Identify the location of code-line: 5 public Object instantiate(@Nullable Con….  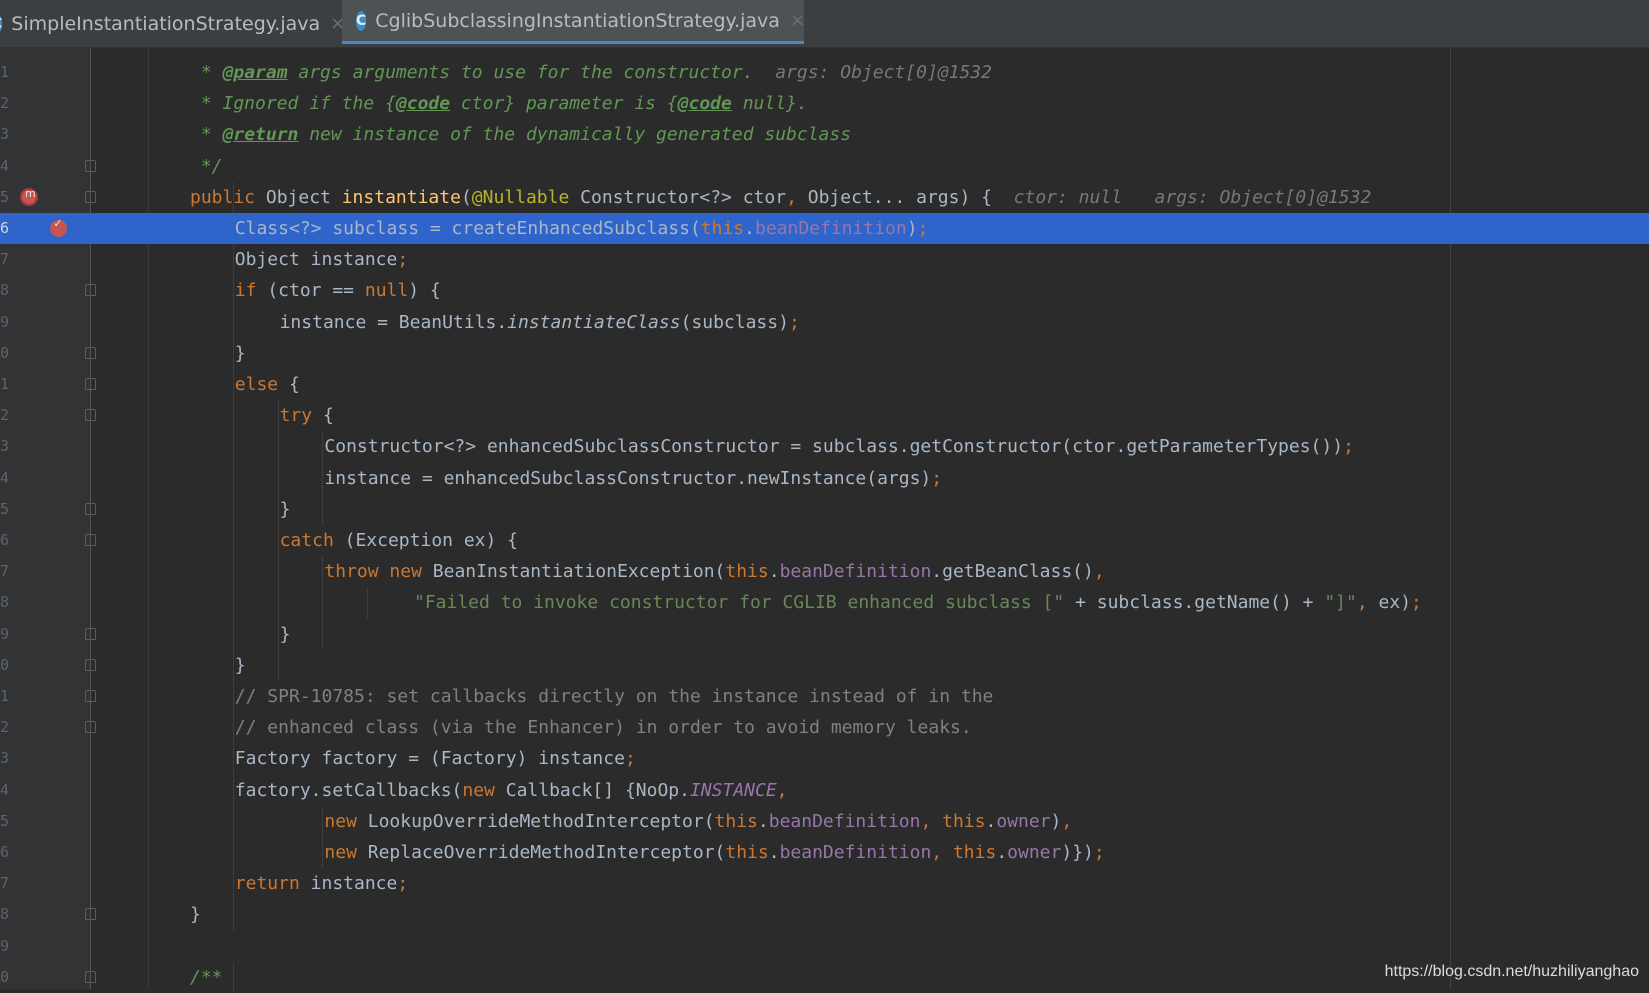
(824, 197).